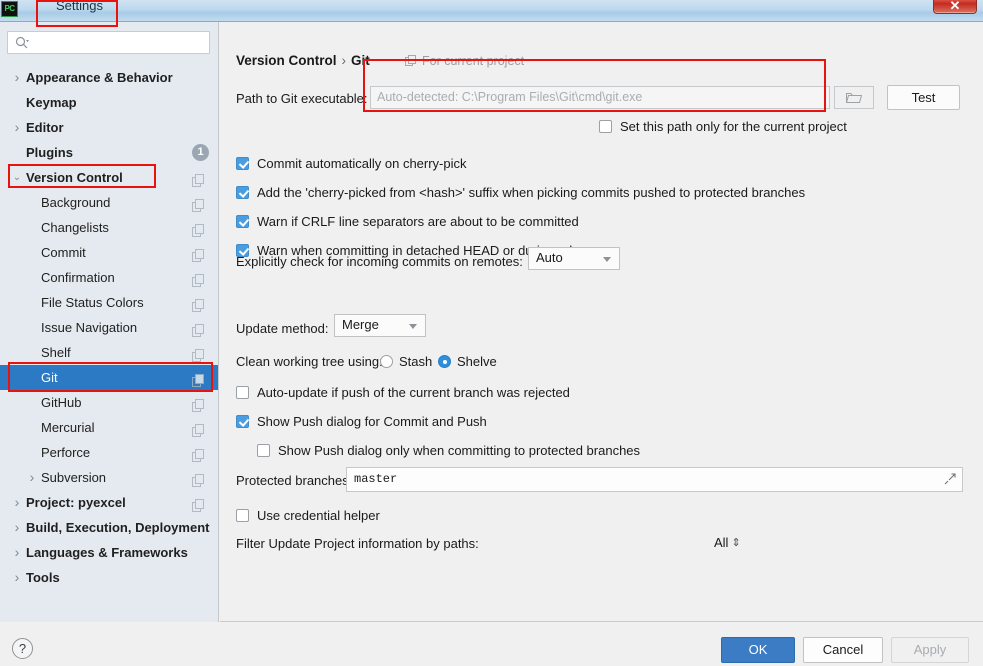 The image size is (983, 666). Describe the element at coordinates (302, 98) in the screenshot. I see `path-label: Path to Git executable:` at that location.